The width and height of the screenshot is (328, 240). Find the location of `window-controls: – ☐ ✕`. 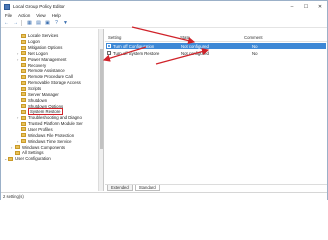

window-controls: – ☐ ✕ is located at coordinates (306, 6).